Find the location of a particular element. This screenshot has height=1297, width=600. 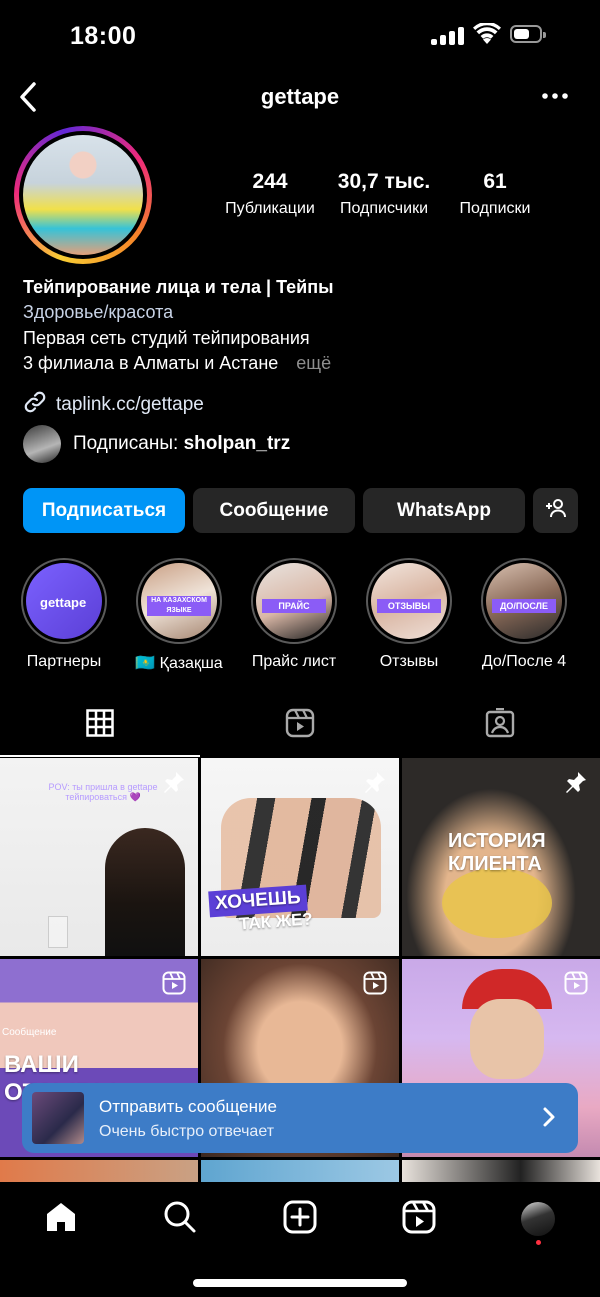

grid-icon is located at coordinates (100, 725).